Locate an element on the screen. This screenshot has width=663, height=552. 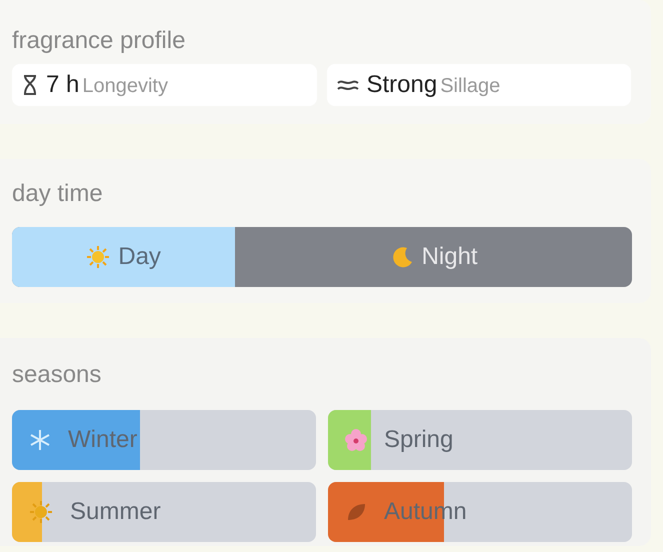
time-label: Night is located at coordinates (450, 257).